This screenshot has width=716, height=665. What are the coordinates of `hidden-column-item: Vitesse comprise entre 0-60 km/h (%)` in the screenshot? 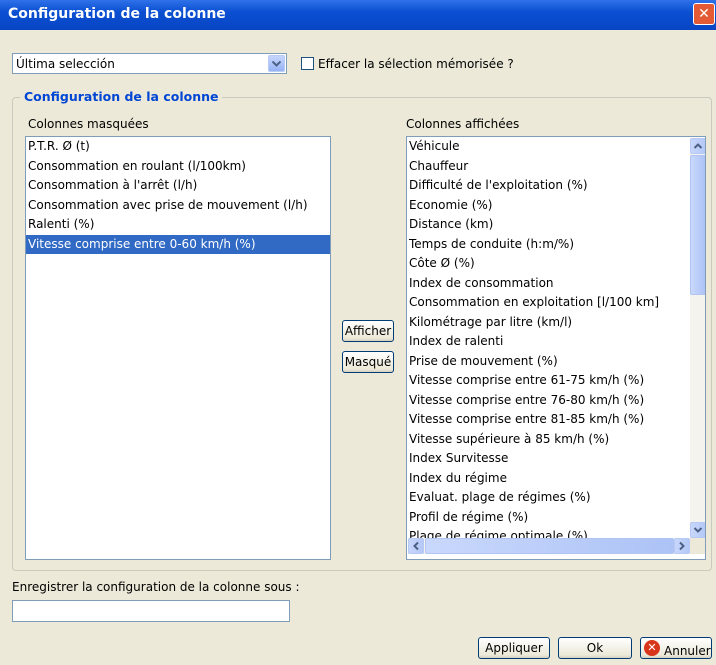 It's located at (178, 244).